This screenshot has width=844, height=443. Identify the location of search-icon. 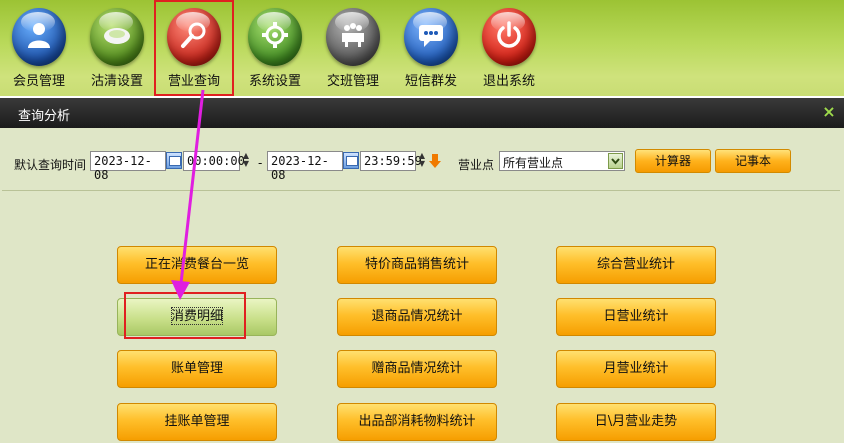
(194, 37).